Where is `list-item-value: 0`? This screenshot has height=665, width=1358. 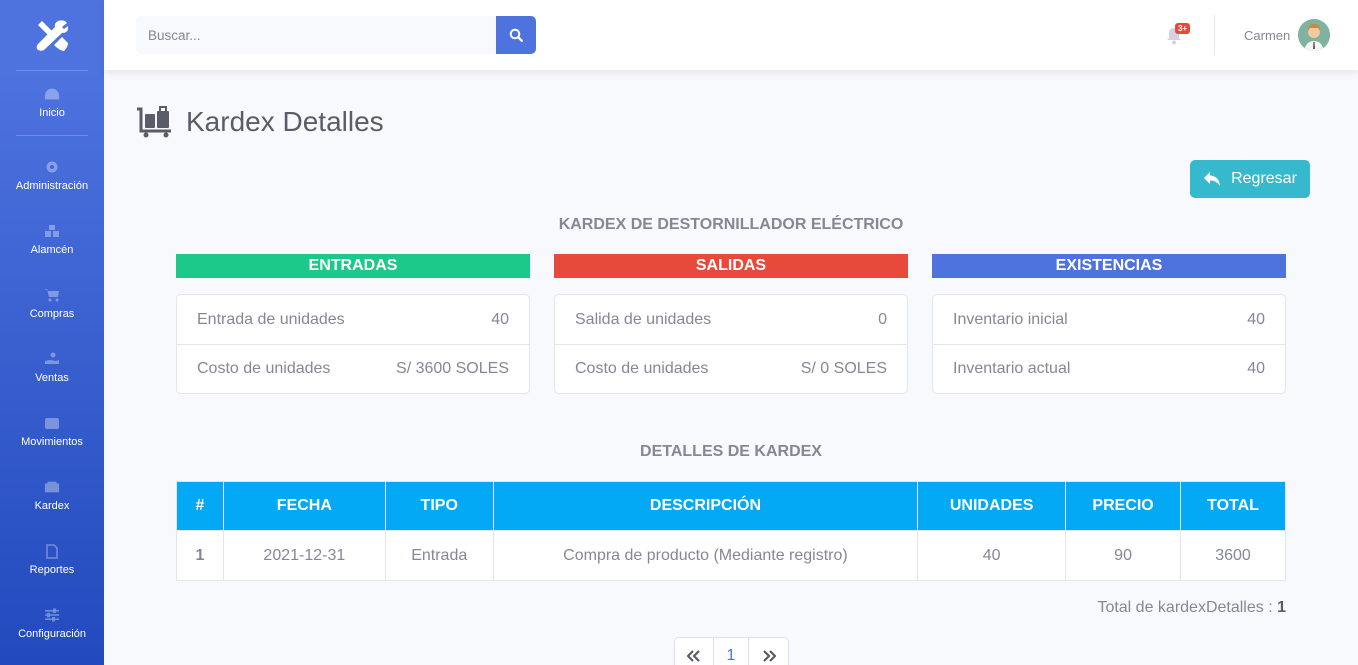
list-item-value: 0 is located at coordinates (882, 319).